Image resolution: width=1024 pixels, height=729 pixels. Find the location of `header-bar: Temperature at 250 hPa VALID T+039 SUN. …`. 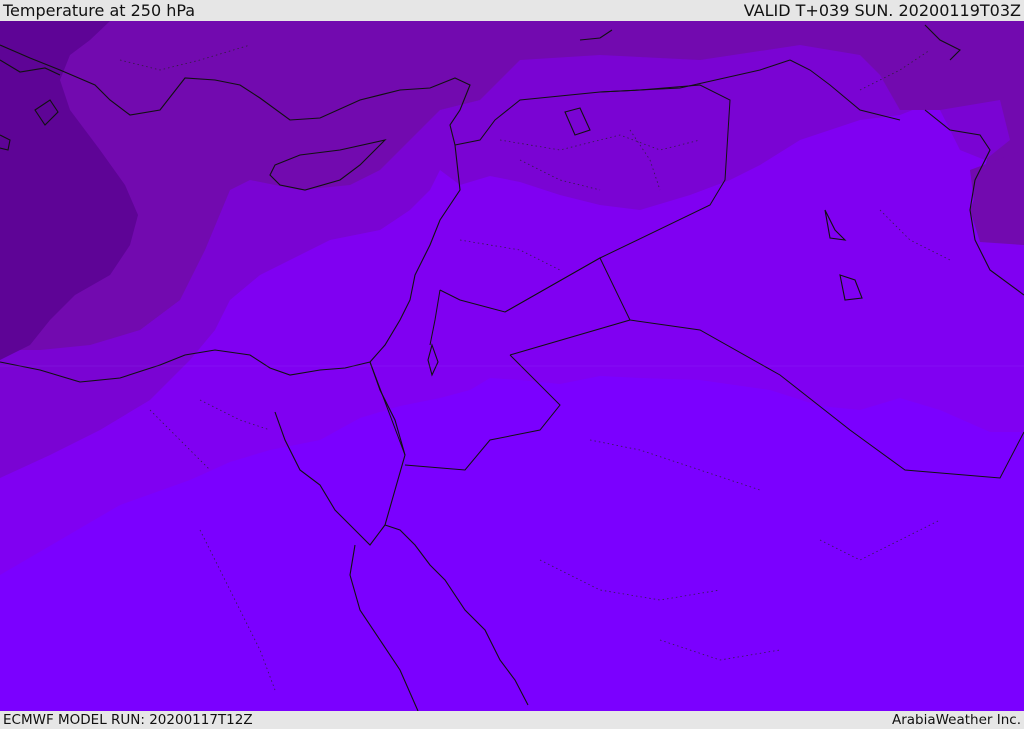

header-bar: Temperature at 250 hPa VALID T+039 SUN. … is located at coordinates (512, 10).